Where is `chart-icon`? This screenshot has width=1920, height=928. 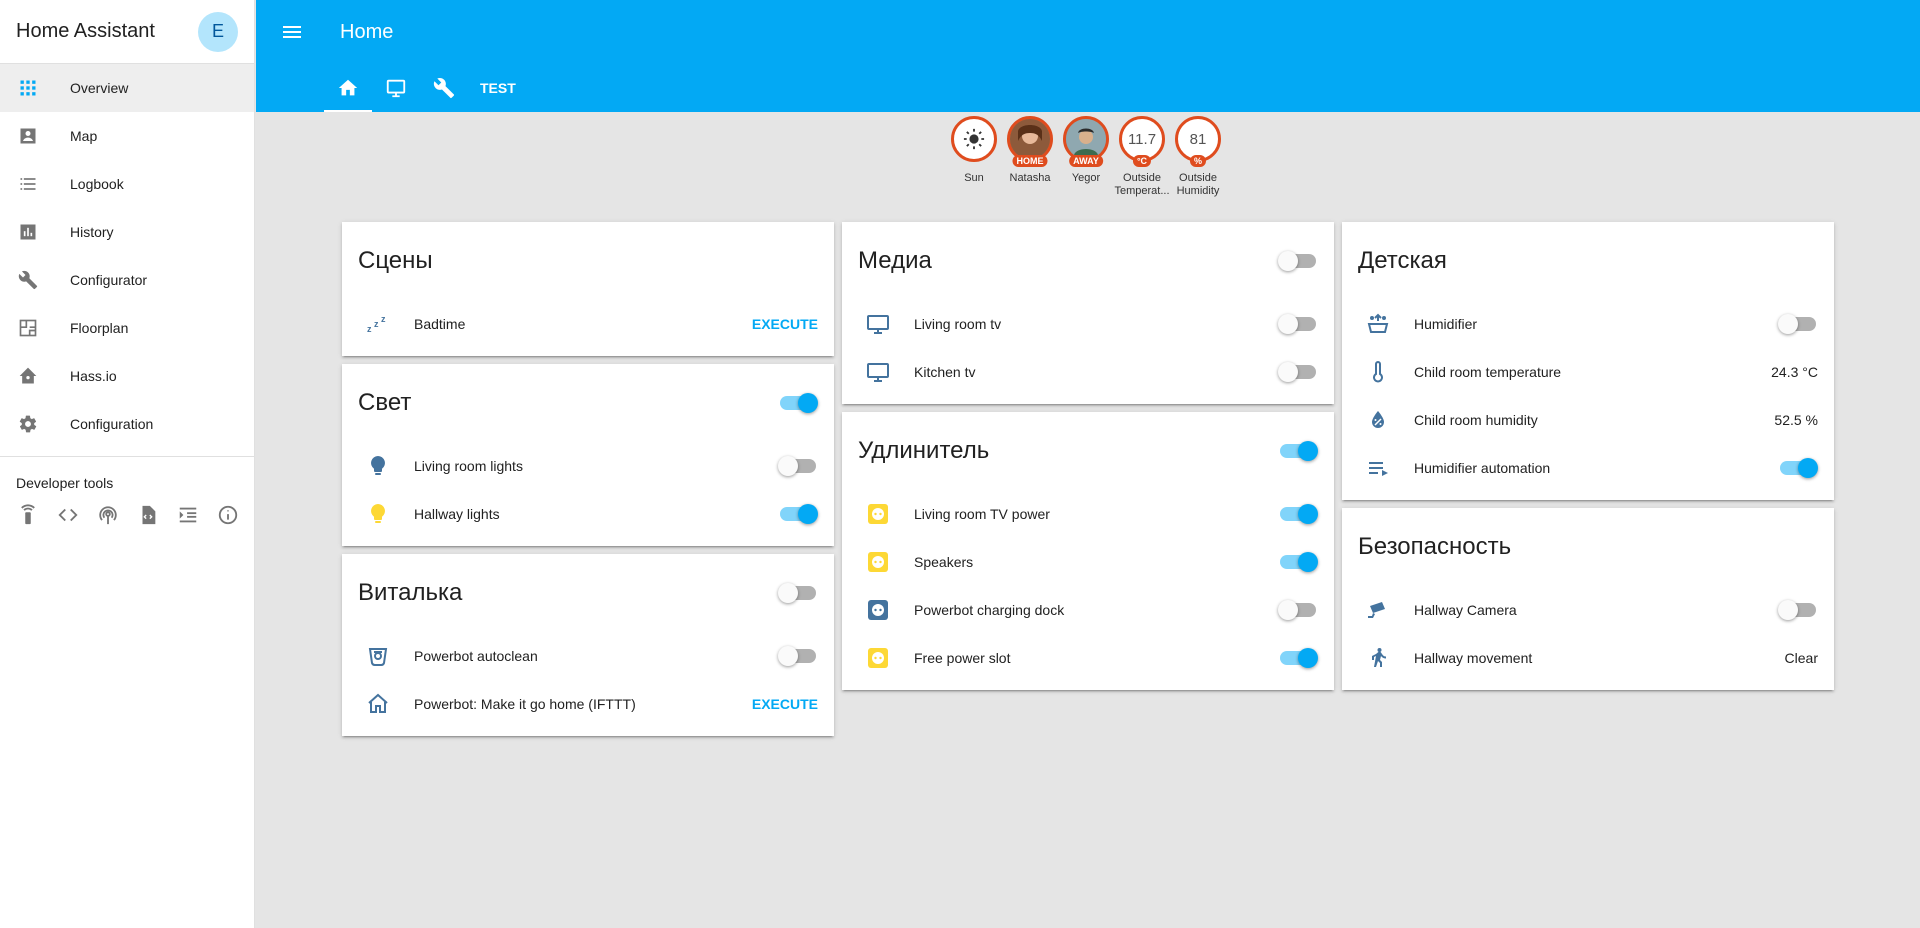
chart-icon is located at coordinates (28, 232).